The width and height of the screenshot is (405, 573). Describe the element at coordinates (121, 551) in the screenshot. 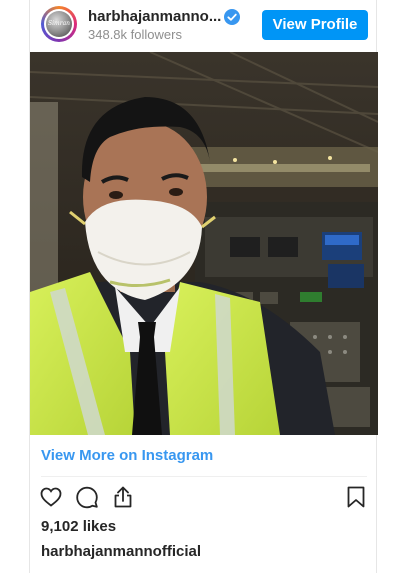

I see `caption-username: harbhajanmannofficial` at that location.